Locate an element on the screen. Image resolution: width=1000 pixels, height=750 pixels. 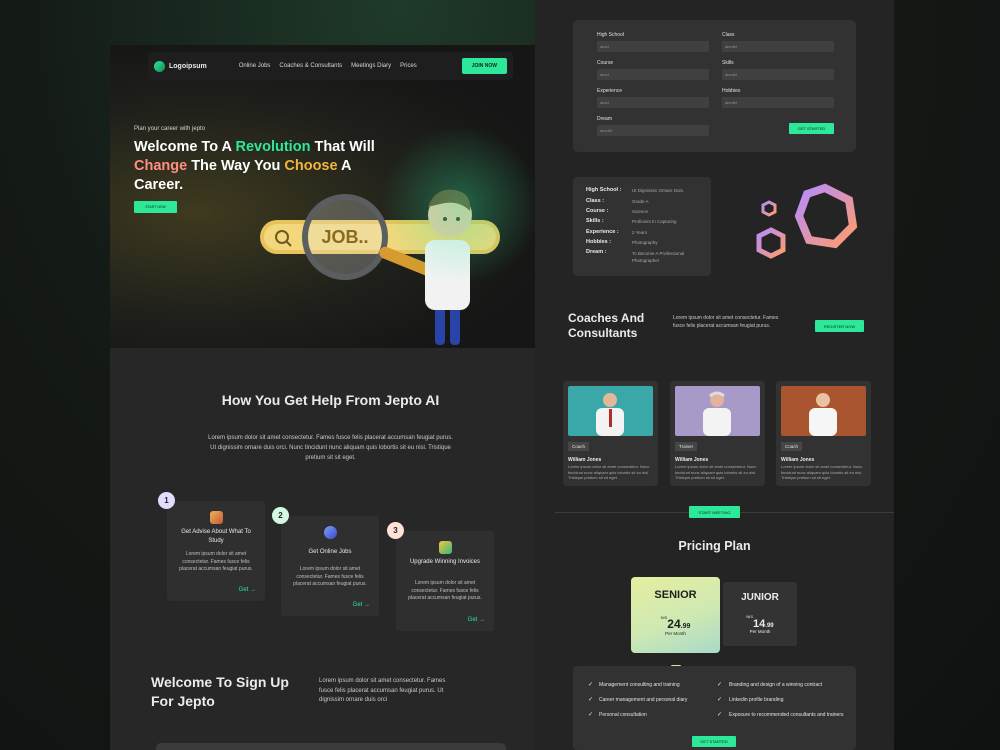
experience-input: abcd is located at coordinates (653, 102).